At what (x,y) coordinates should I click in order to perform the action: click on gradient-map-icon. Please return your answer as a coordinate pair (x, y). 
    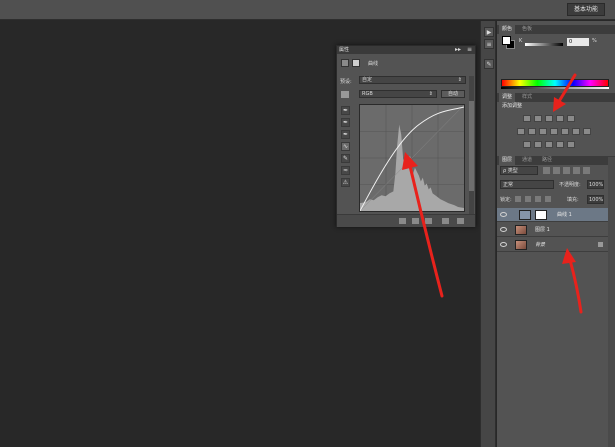
    Looking at the image, I should click on (560, 144).